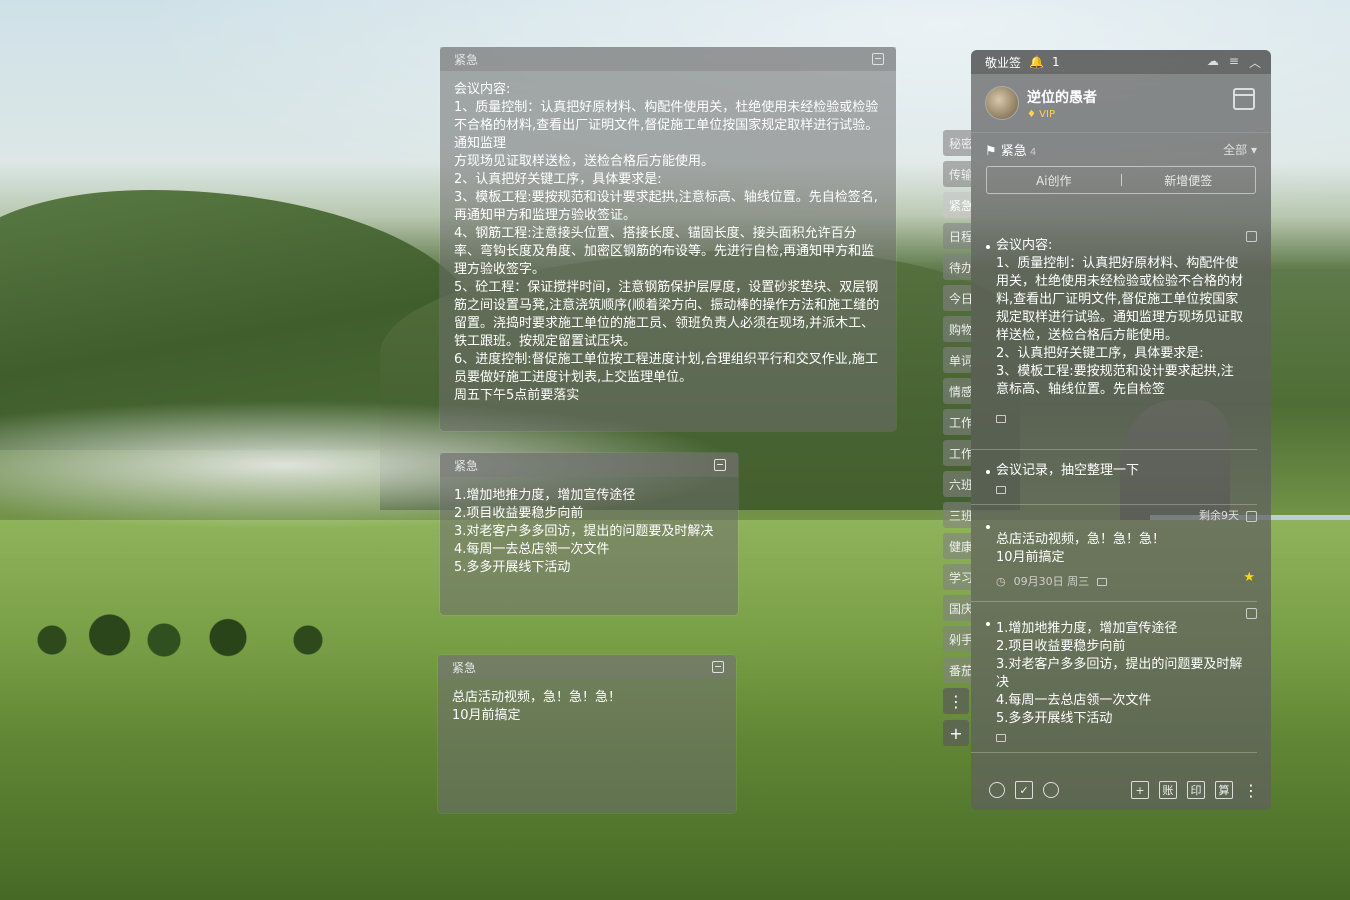 This screenshot has width=1350, height=900. What do you see at coordinates (1234, 62) in the screenshot?
I see `menu-icon: ≡` at bounding box center [1234, 62].